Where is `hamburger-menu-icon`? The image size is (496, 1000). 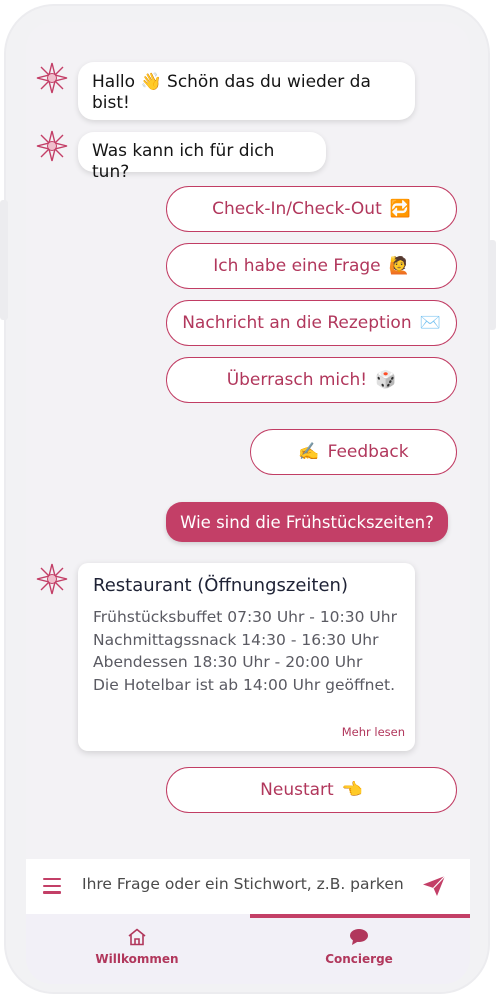
hamburger-menu-icon is located at coordinates (52, 886).